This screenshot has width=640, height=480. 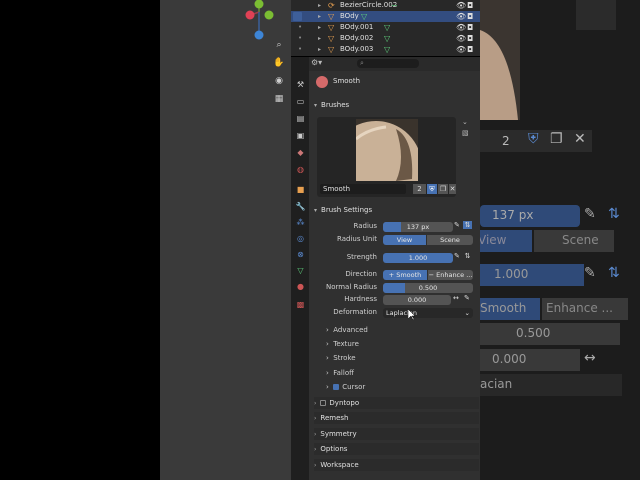 What do you see at coordinates (467, 225) in the screenshot?
I see `radius-size-toggle-icon: ⇅` at bounding box center [467, 225].